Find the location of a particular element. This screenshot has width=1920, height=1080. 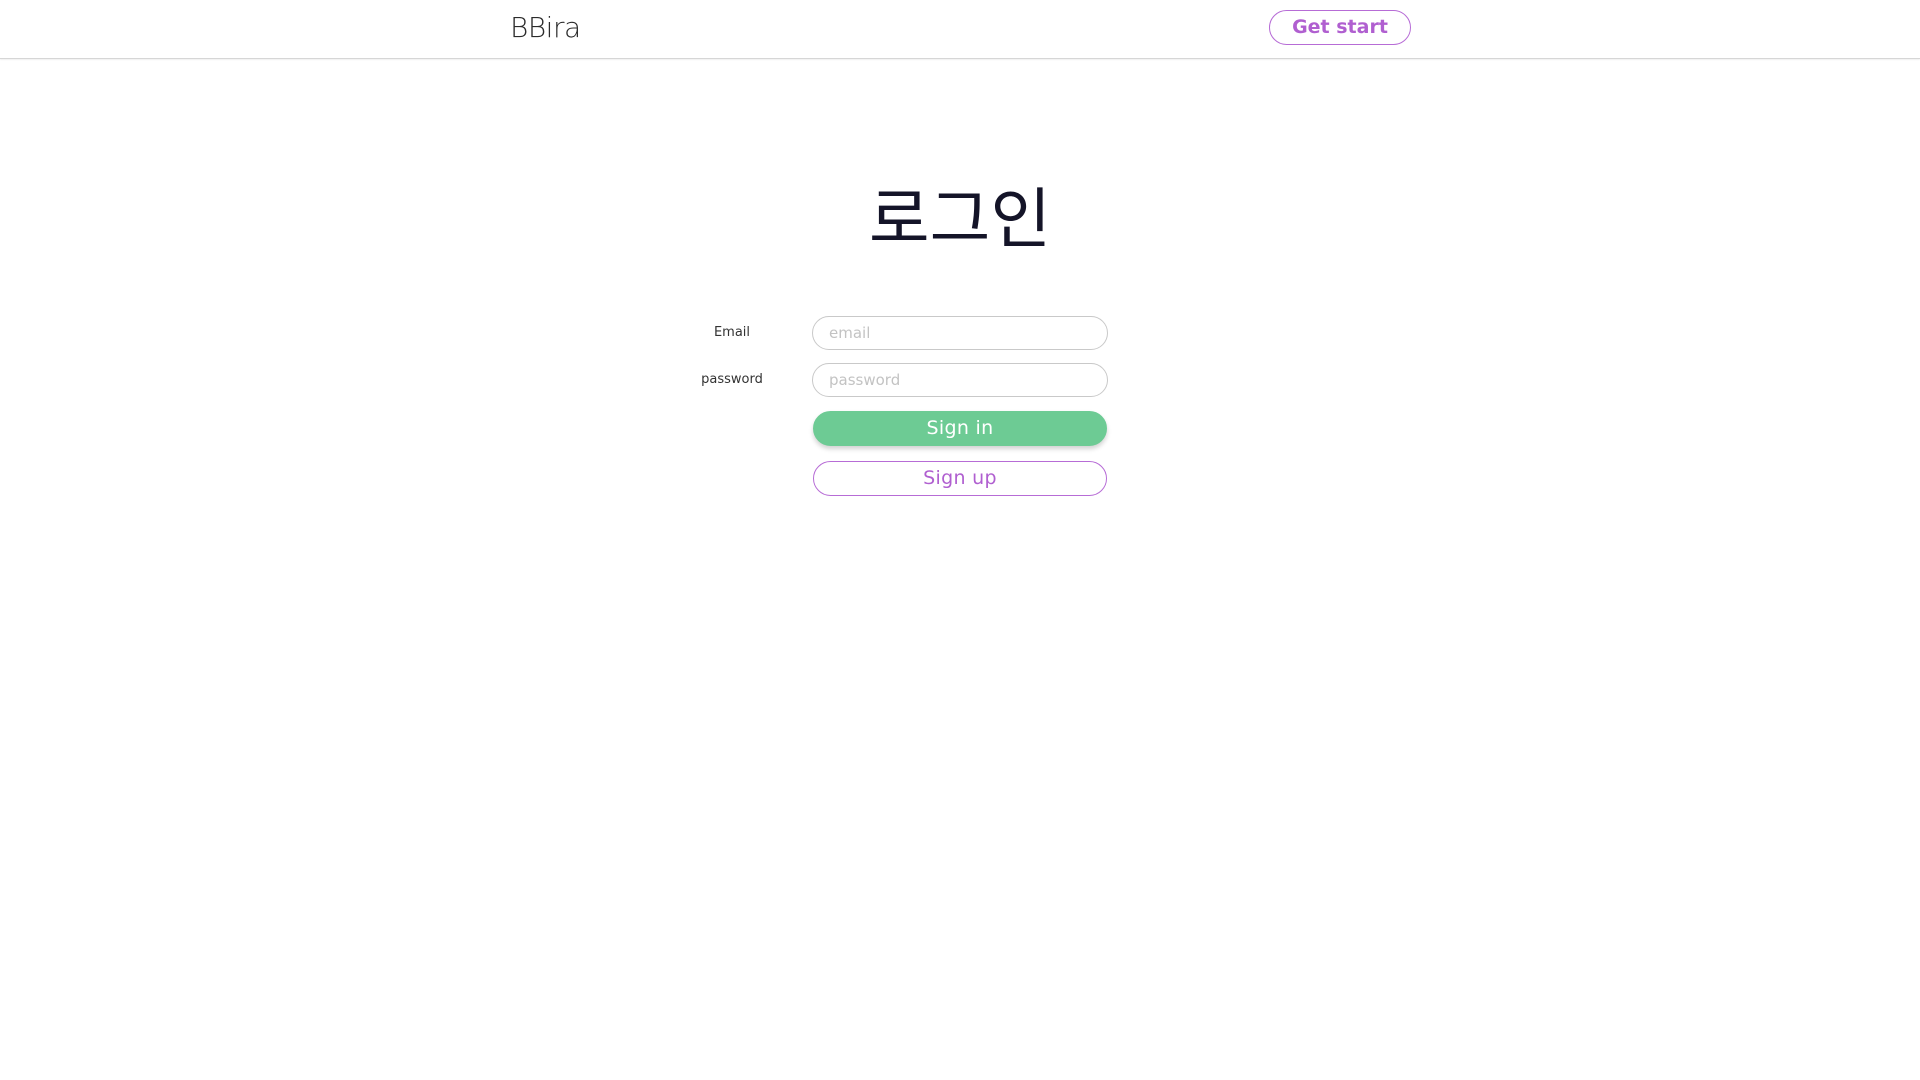

get-start-button: Get start is located at coordinates (1340, 27).